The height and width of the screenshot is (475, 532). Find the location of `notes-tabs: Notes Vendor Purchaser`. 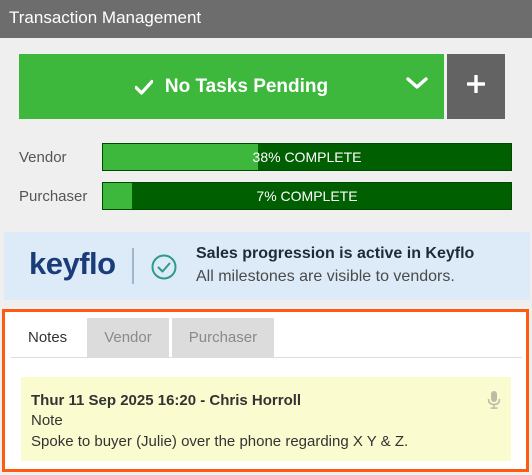

notes-tabs: Notes Vendor Purchaser is located at coordinates (144, 338).